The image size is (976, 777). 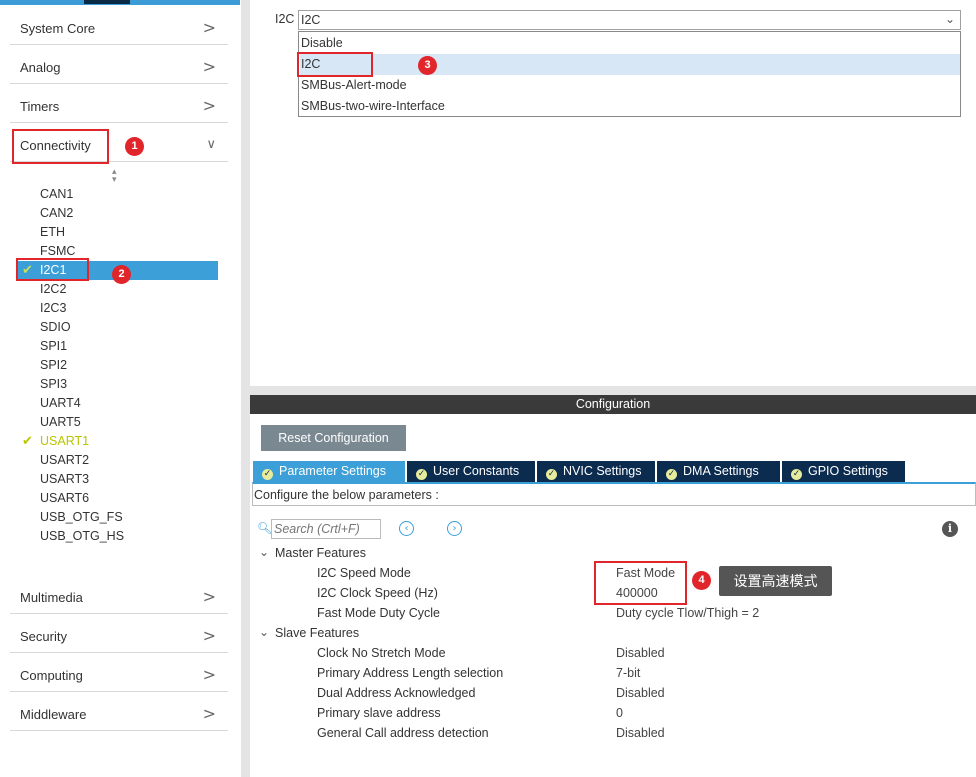 I want to click on peripheral-item-eth: ETH, so click(x=52, y=232).